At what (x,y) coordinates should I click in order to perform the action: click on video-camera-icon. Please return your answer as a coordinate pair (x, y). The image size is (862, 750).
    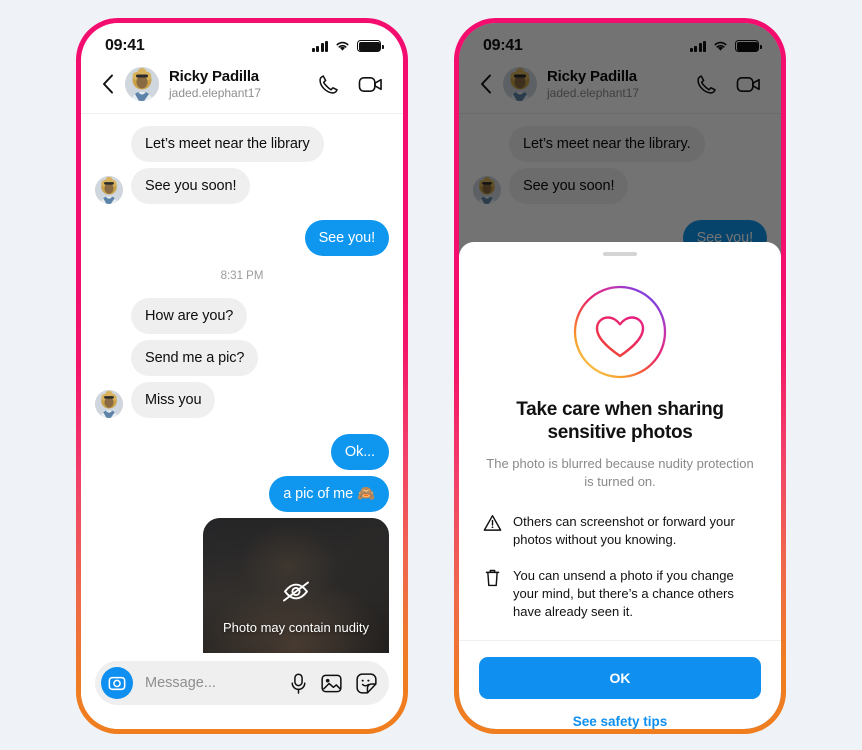
    Looking at the image, I should click on (370, 84).